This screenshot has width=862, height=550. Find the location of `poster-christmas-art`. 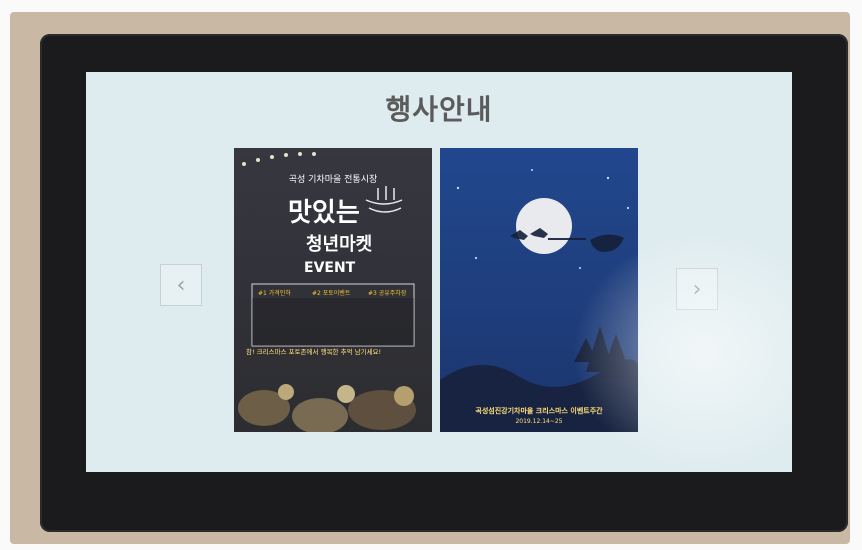

poster-christmas-art is located at coordinates (539, 290).